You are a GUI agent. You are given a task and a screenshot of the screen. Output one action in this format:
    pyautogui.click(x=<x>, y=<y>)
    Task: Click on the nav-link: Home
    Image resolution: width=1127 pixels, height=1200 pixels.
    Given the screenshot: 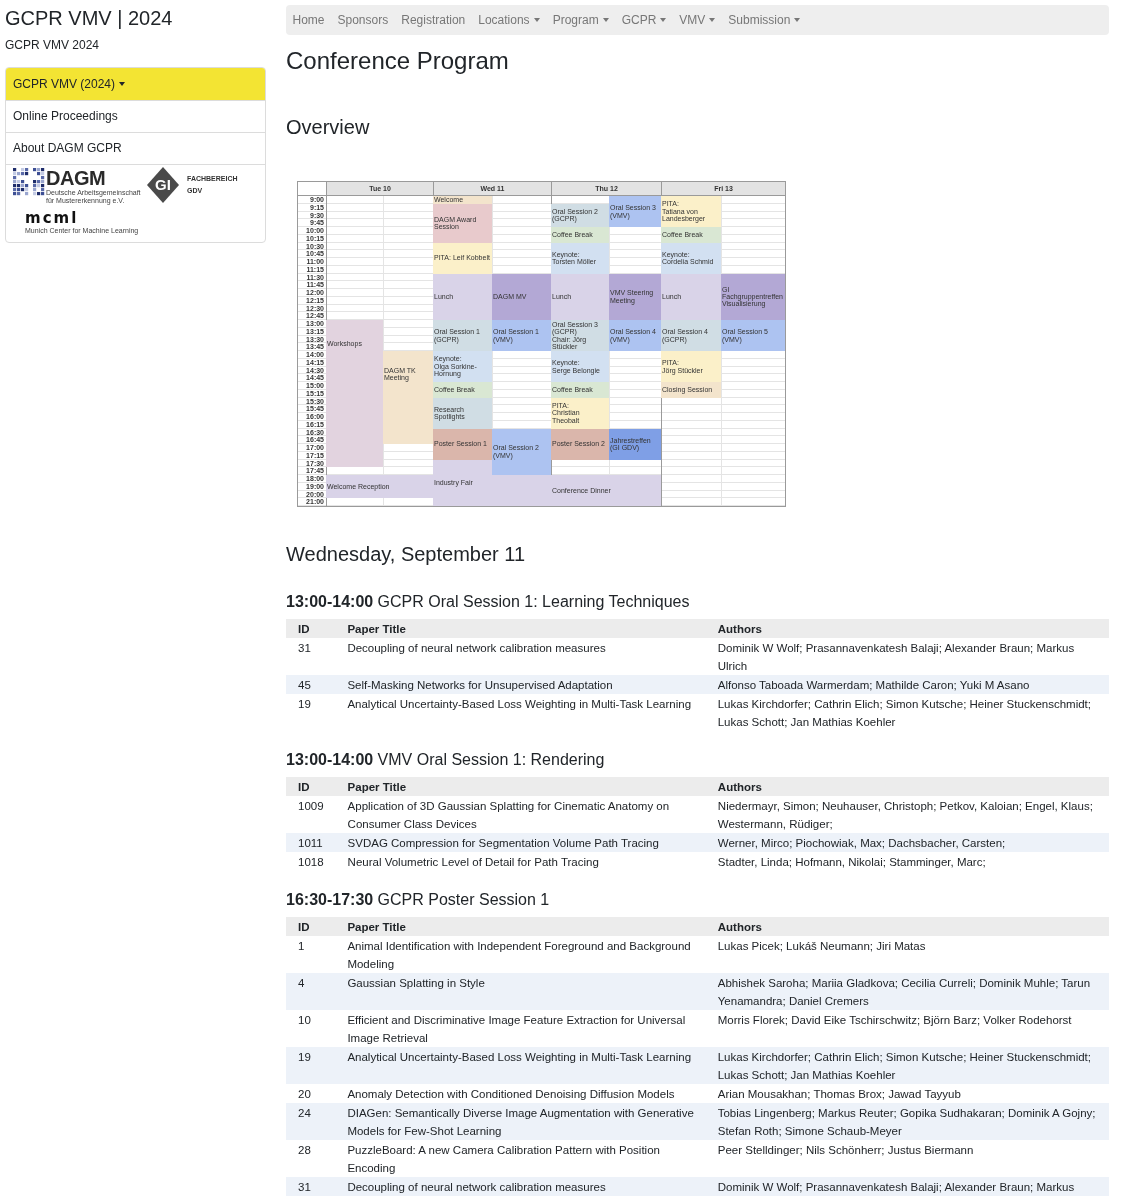 What is the action you would take?
    pyautogui.click(x=308, y=20)
    